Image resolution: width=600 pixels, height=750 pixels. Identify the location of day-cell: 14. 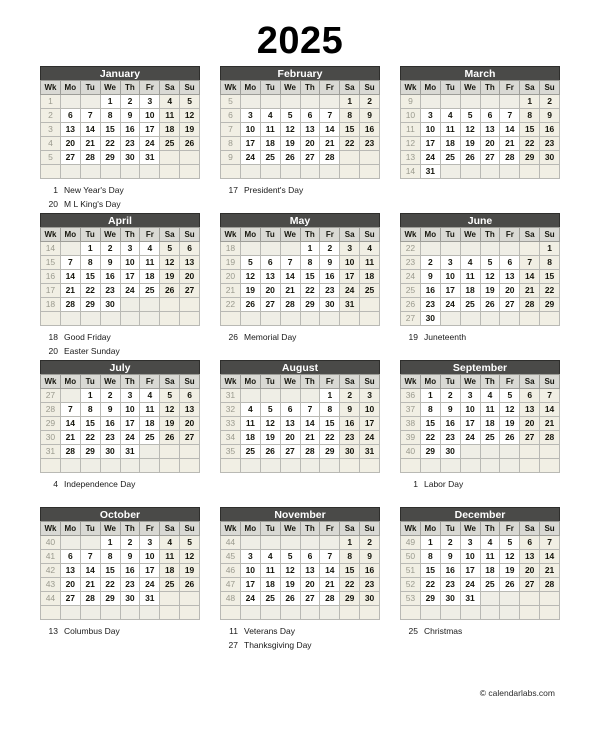
(330, 570).